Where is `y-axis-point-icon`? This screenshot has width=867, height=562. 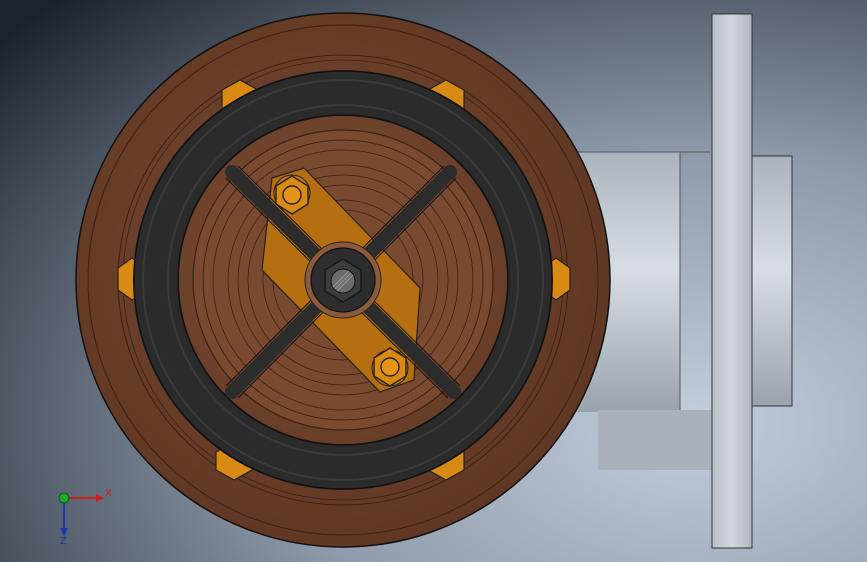 y-axis-point-icon is located at coordinates (64, 498).